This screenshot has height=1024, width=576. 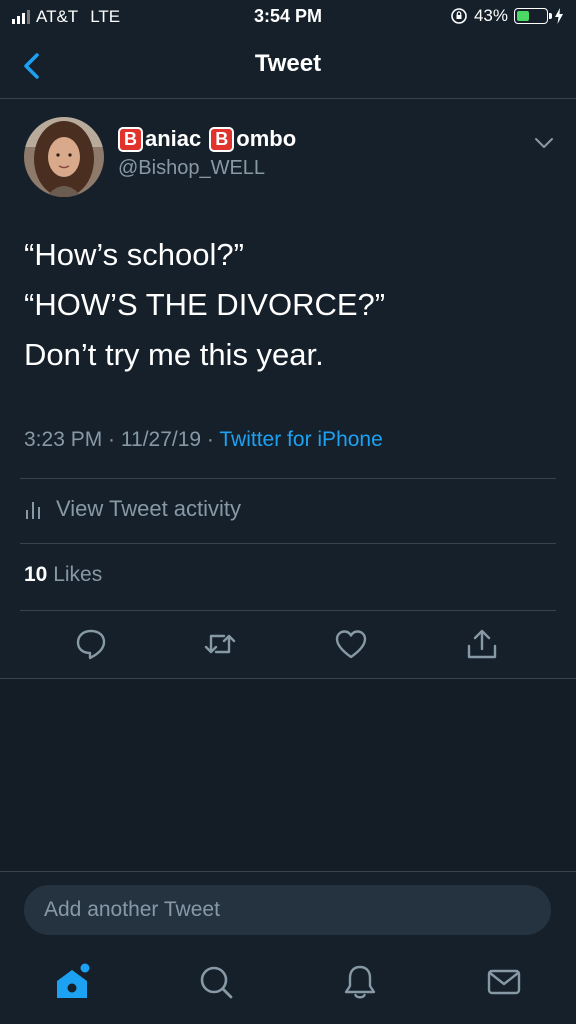 I want to click on status-right: 43%, so click(x=507, y=16).